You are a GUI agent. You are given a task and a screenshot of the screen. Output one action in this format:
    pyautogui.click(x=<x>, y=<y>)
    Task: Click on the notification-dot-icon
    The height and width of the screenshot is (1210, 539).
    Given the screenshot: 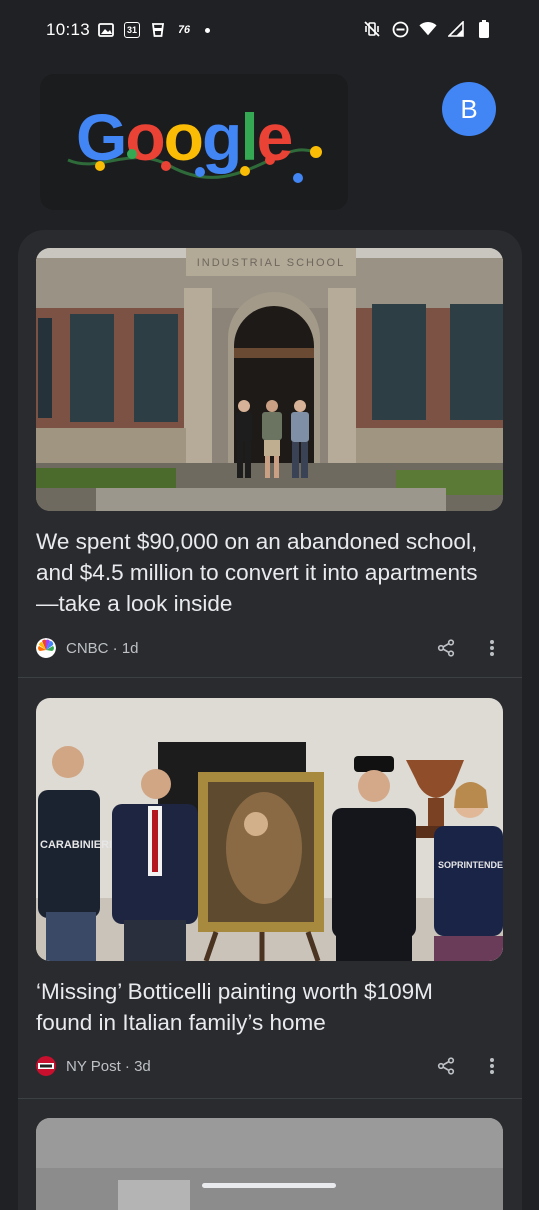 What is the action you would take?
    pyautogui.click(x=207, y=30)
    